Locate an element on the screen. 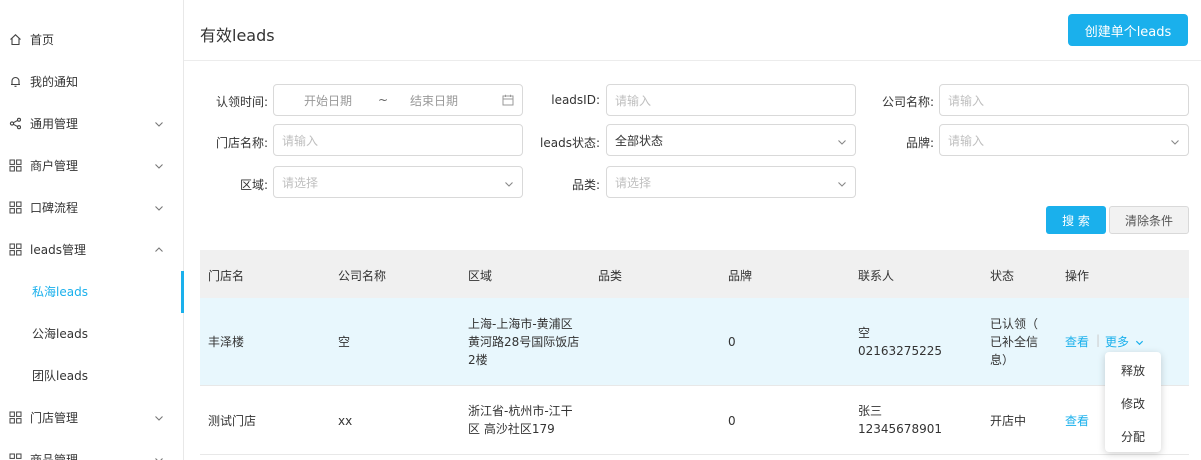  column-header: 公司名称 is located at coordinates (362, 276).